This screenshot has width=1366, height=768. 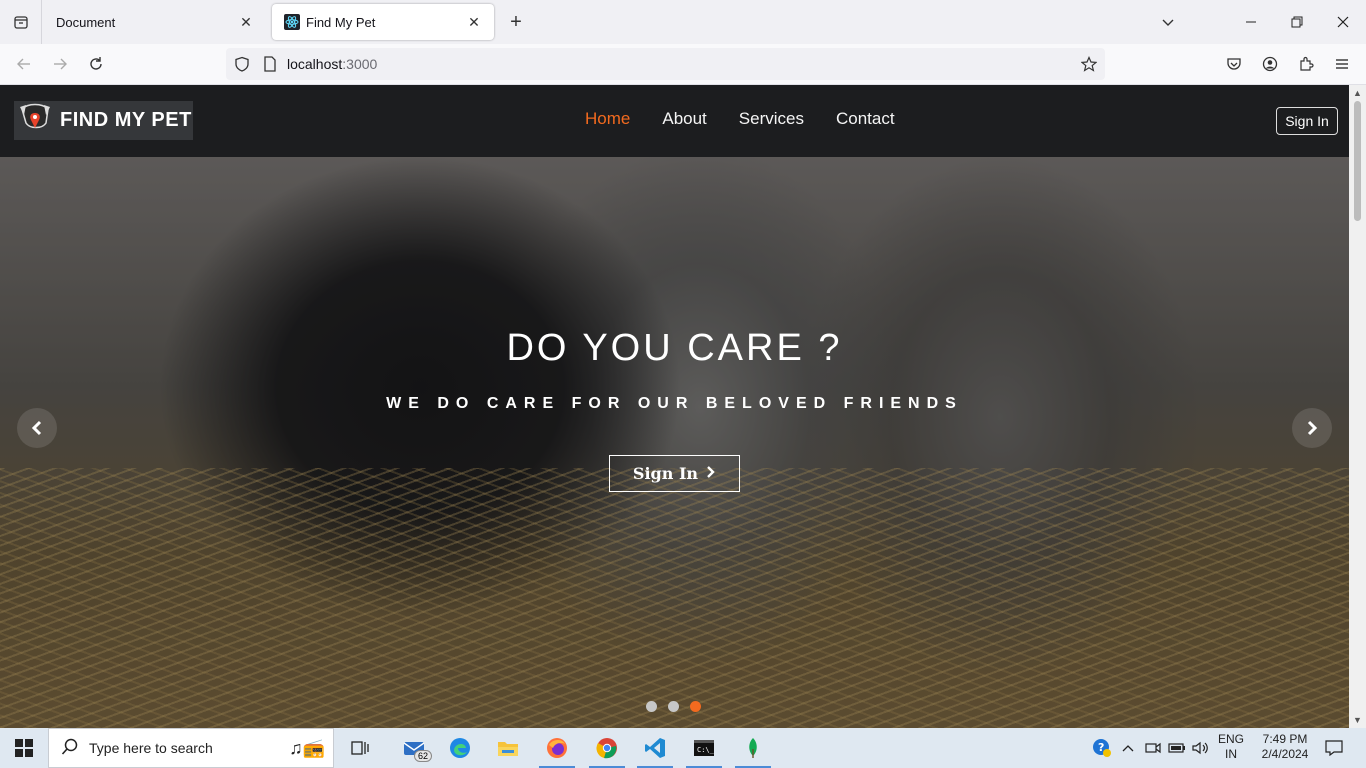 What do you see at coordinates (607, 119) in the screenshot?
I see `nav-home: Home` at bounding box center [607, 119].